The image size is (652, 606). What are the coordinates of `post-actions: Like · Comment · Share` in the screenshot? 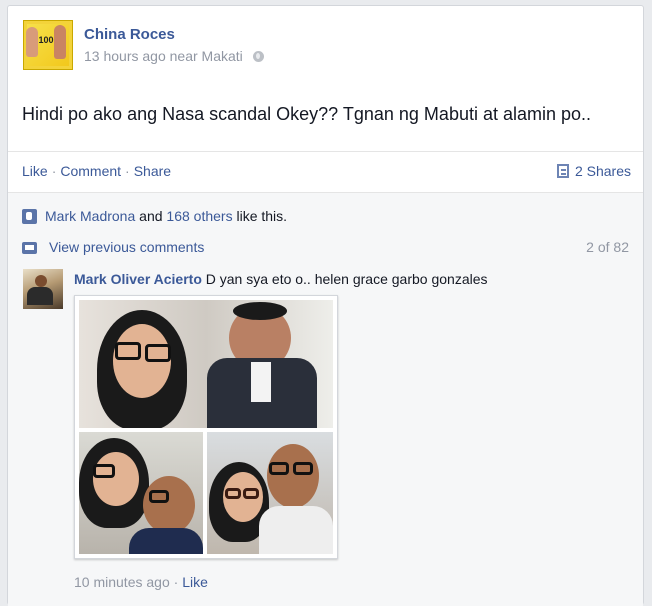 It's located at (97, 171).